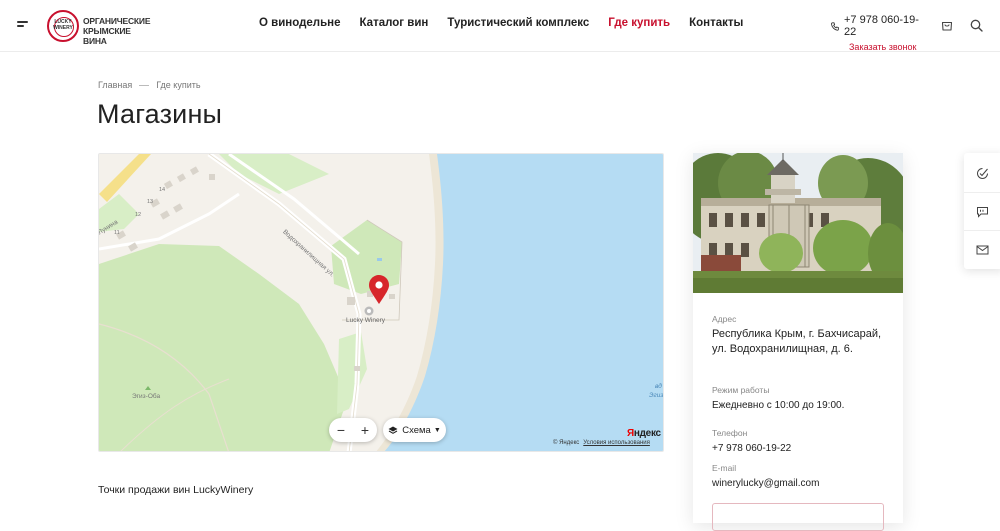  Describe the element at coordinates (22, 25) in the screenshot. I see `menu-icon` at that location.